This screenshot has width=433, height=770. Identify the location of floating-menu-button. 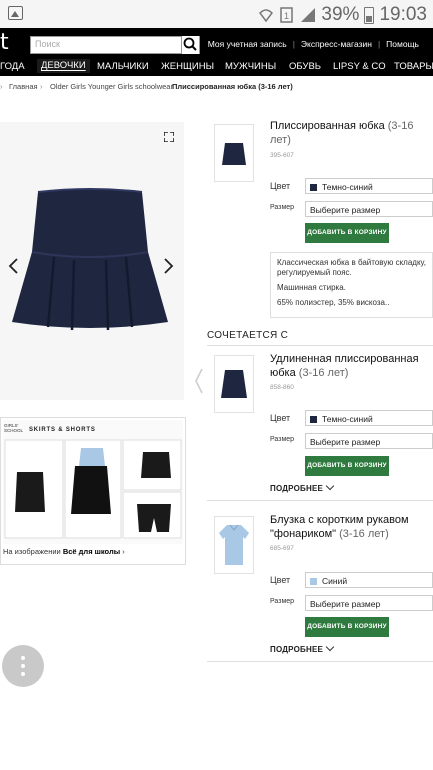
(23, 666).